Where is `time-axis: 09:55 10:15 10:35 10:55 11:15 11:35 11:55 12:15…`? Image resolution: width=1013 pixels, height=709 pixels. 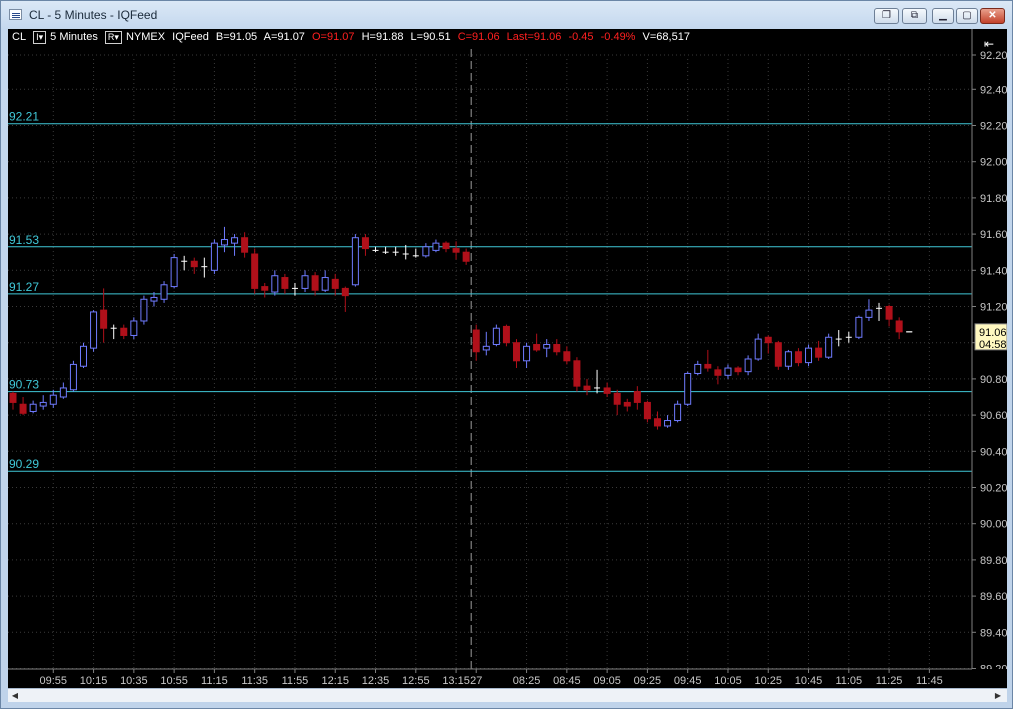
time-axis: 09:55 10:15 10:35 10:55 11:15 11:35 11:55 12:15… is located at coordinates (507, 678).